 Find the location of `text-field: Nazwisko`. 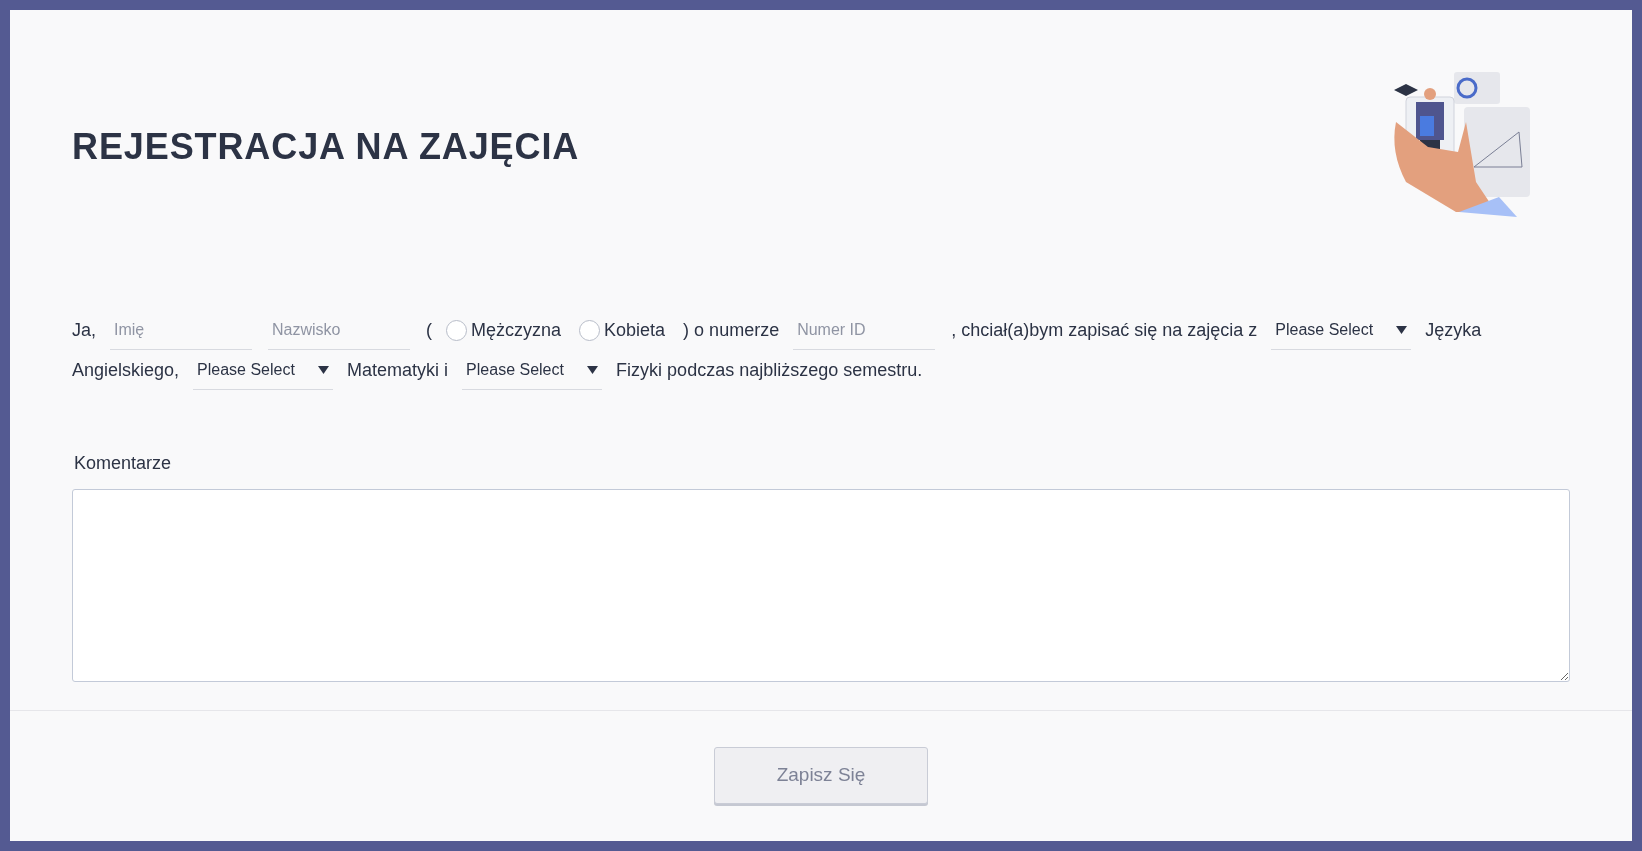

text-field: Nazwisko is located at coordinates (339, 330).